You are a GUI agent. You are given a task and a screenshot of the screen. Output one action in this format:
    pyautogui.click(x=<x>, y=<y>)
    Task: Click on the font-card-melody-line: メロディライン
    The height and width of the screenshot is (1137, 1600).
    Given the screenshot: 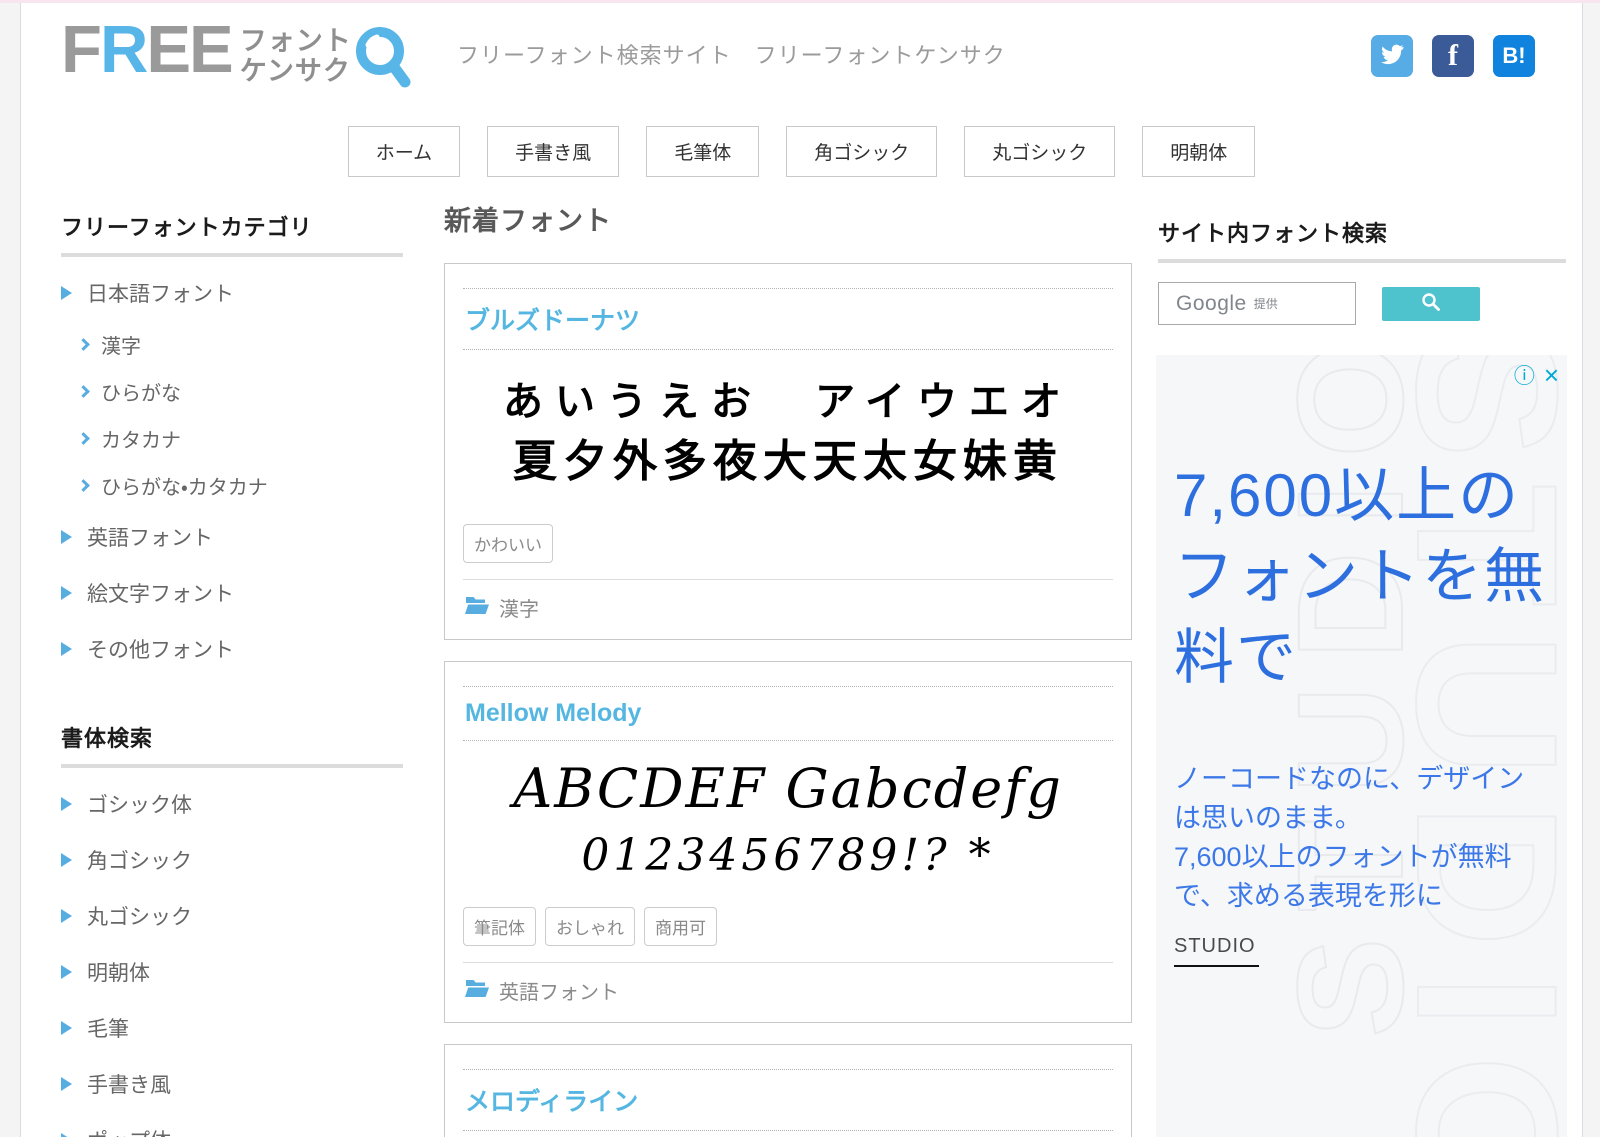 What is the action you would take?
    pyautogui.click(x=788, y=1090)
    